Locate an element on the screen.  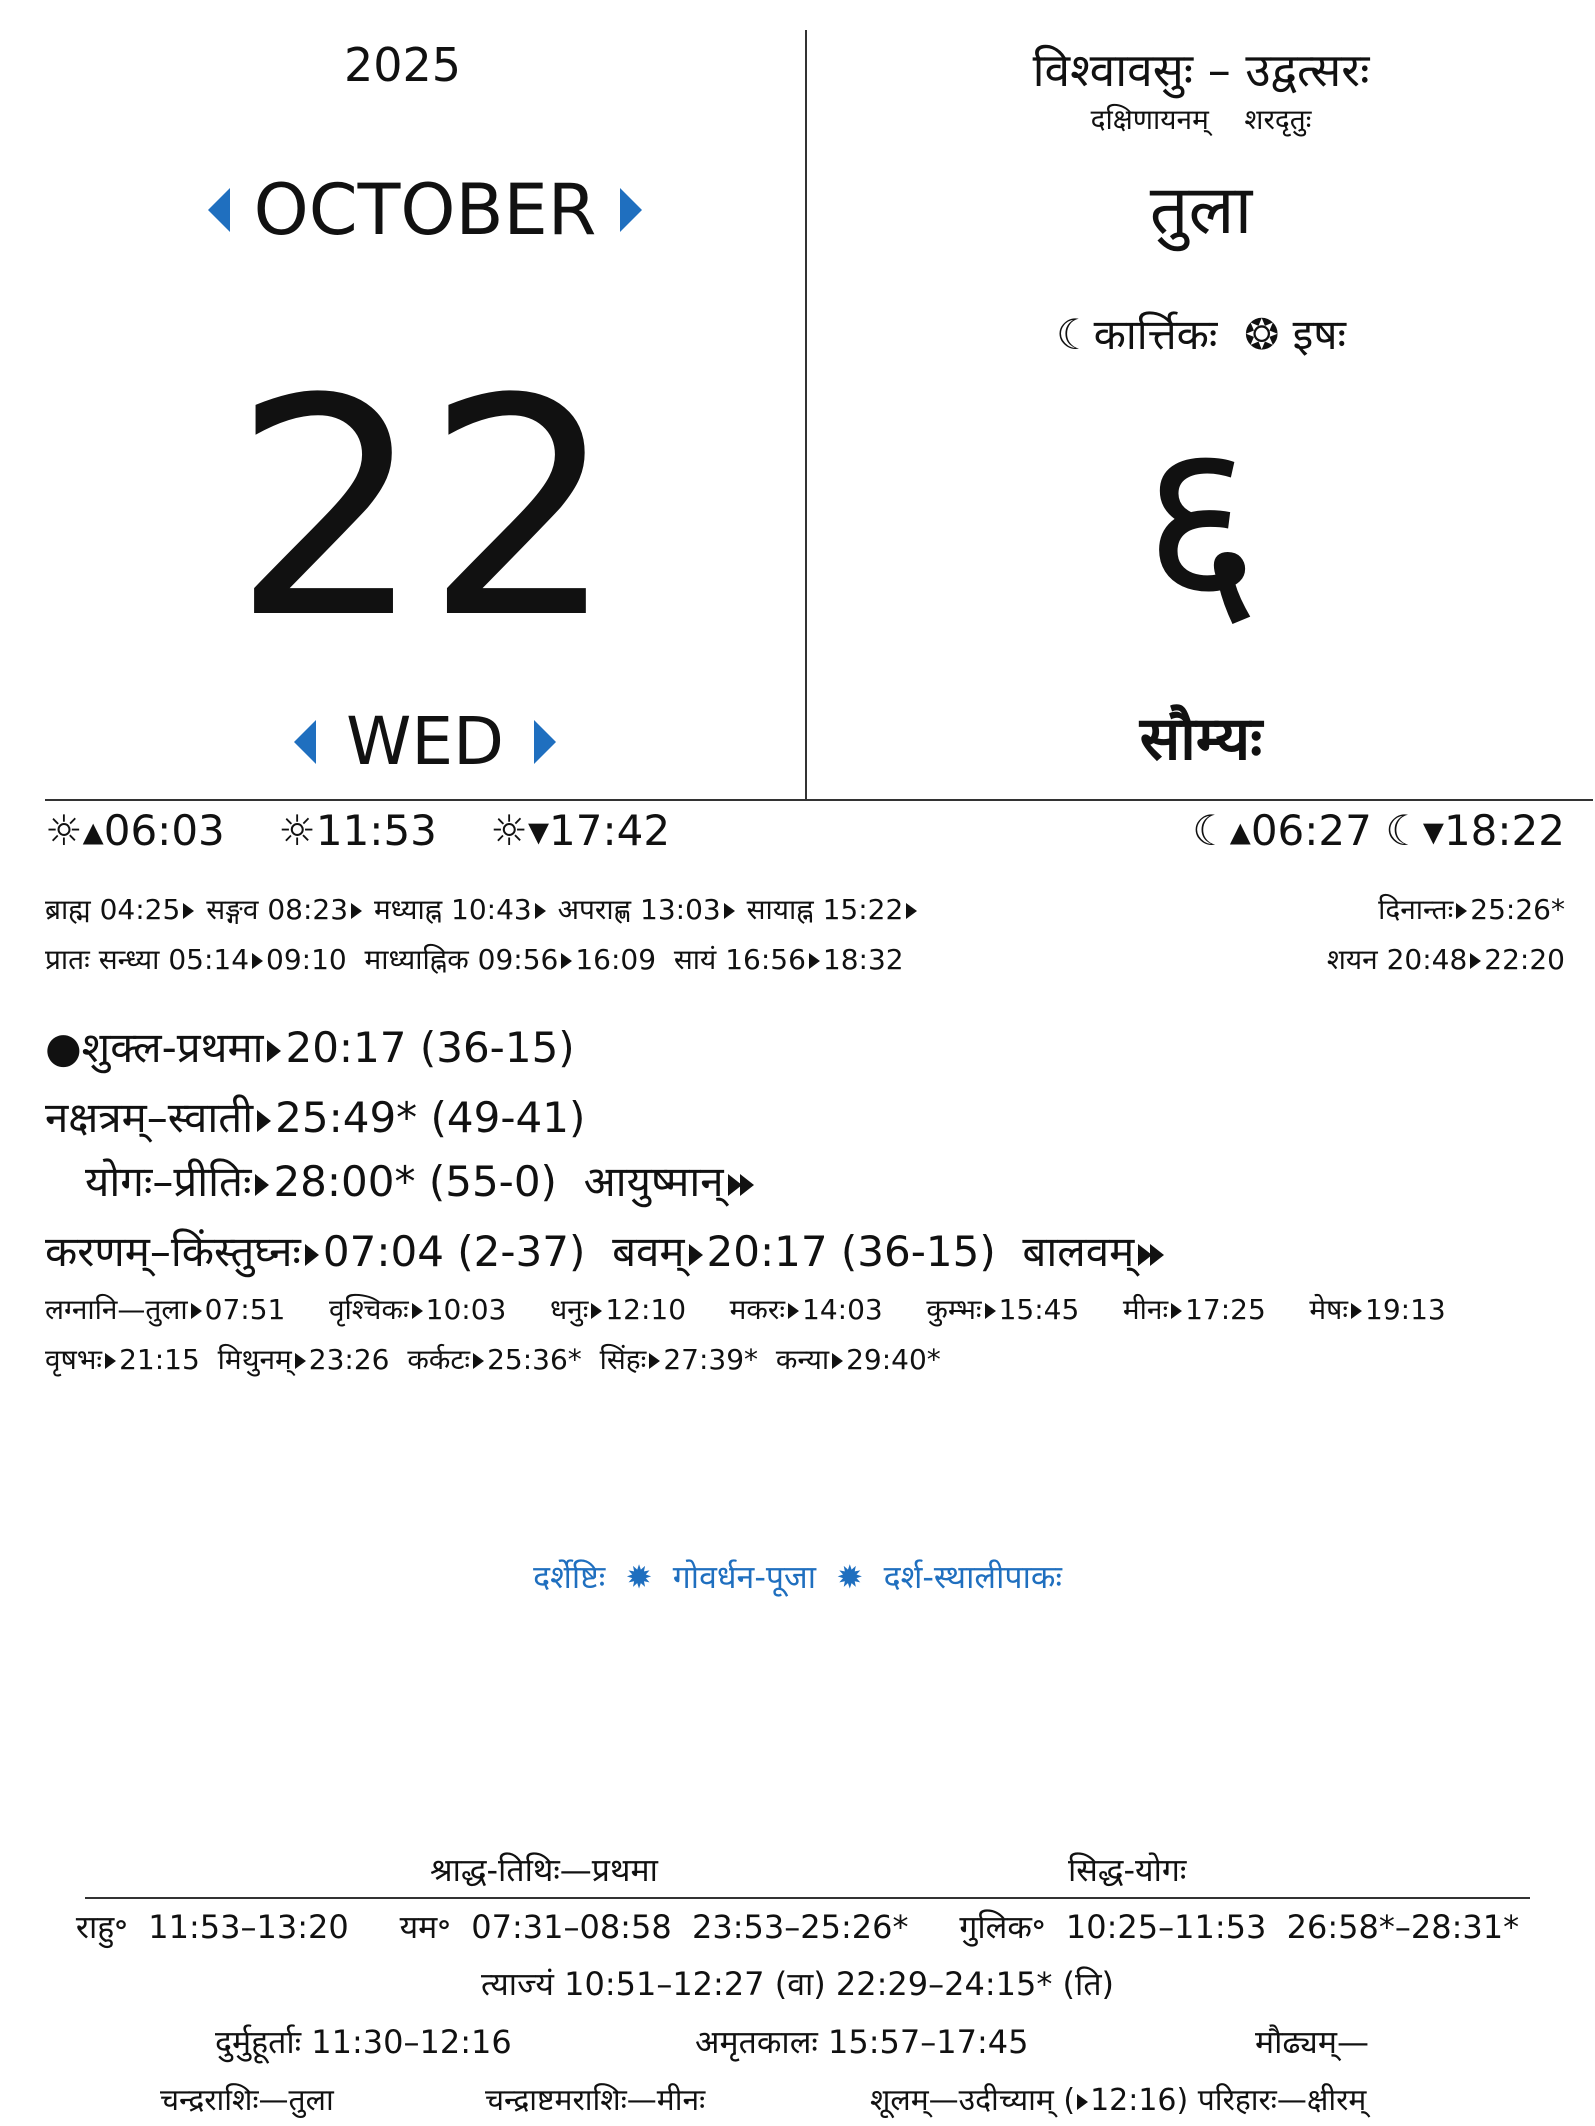
rashi-label: तुला is located at coordinates (1201, 210).